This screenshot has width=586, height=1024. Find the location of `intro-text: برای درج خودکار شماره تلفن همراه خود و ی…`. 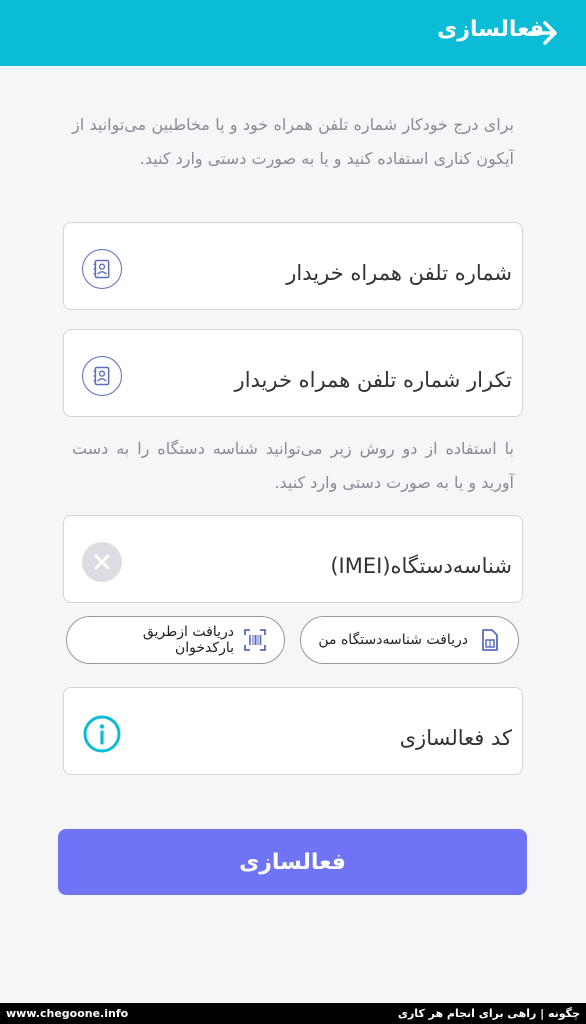

intro-text: برای درج خودکار شماره تلفن همراه خود و ی… is located at coordinates (293, 141).